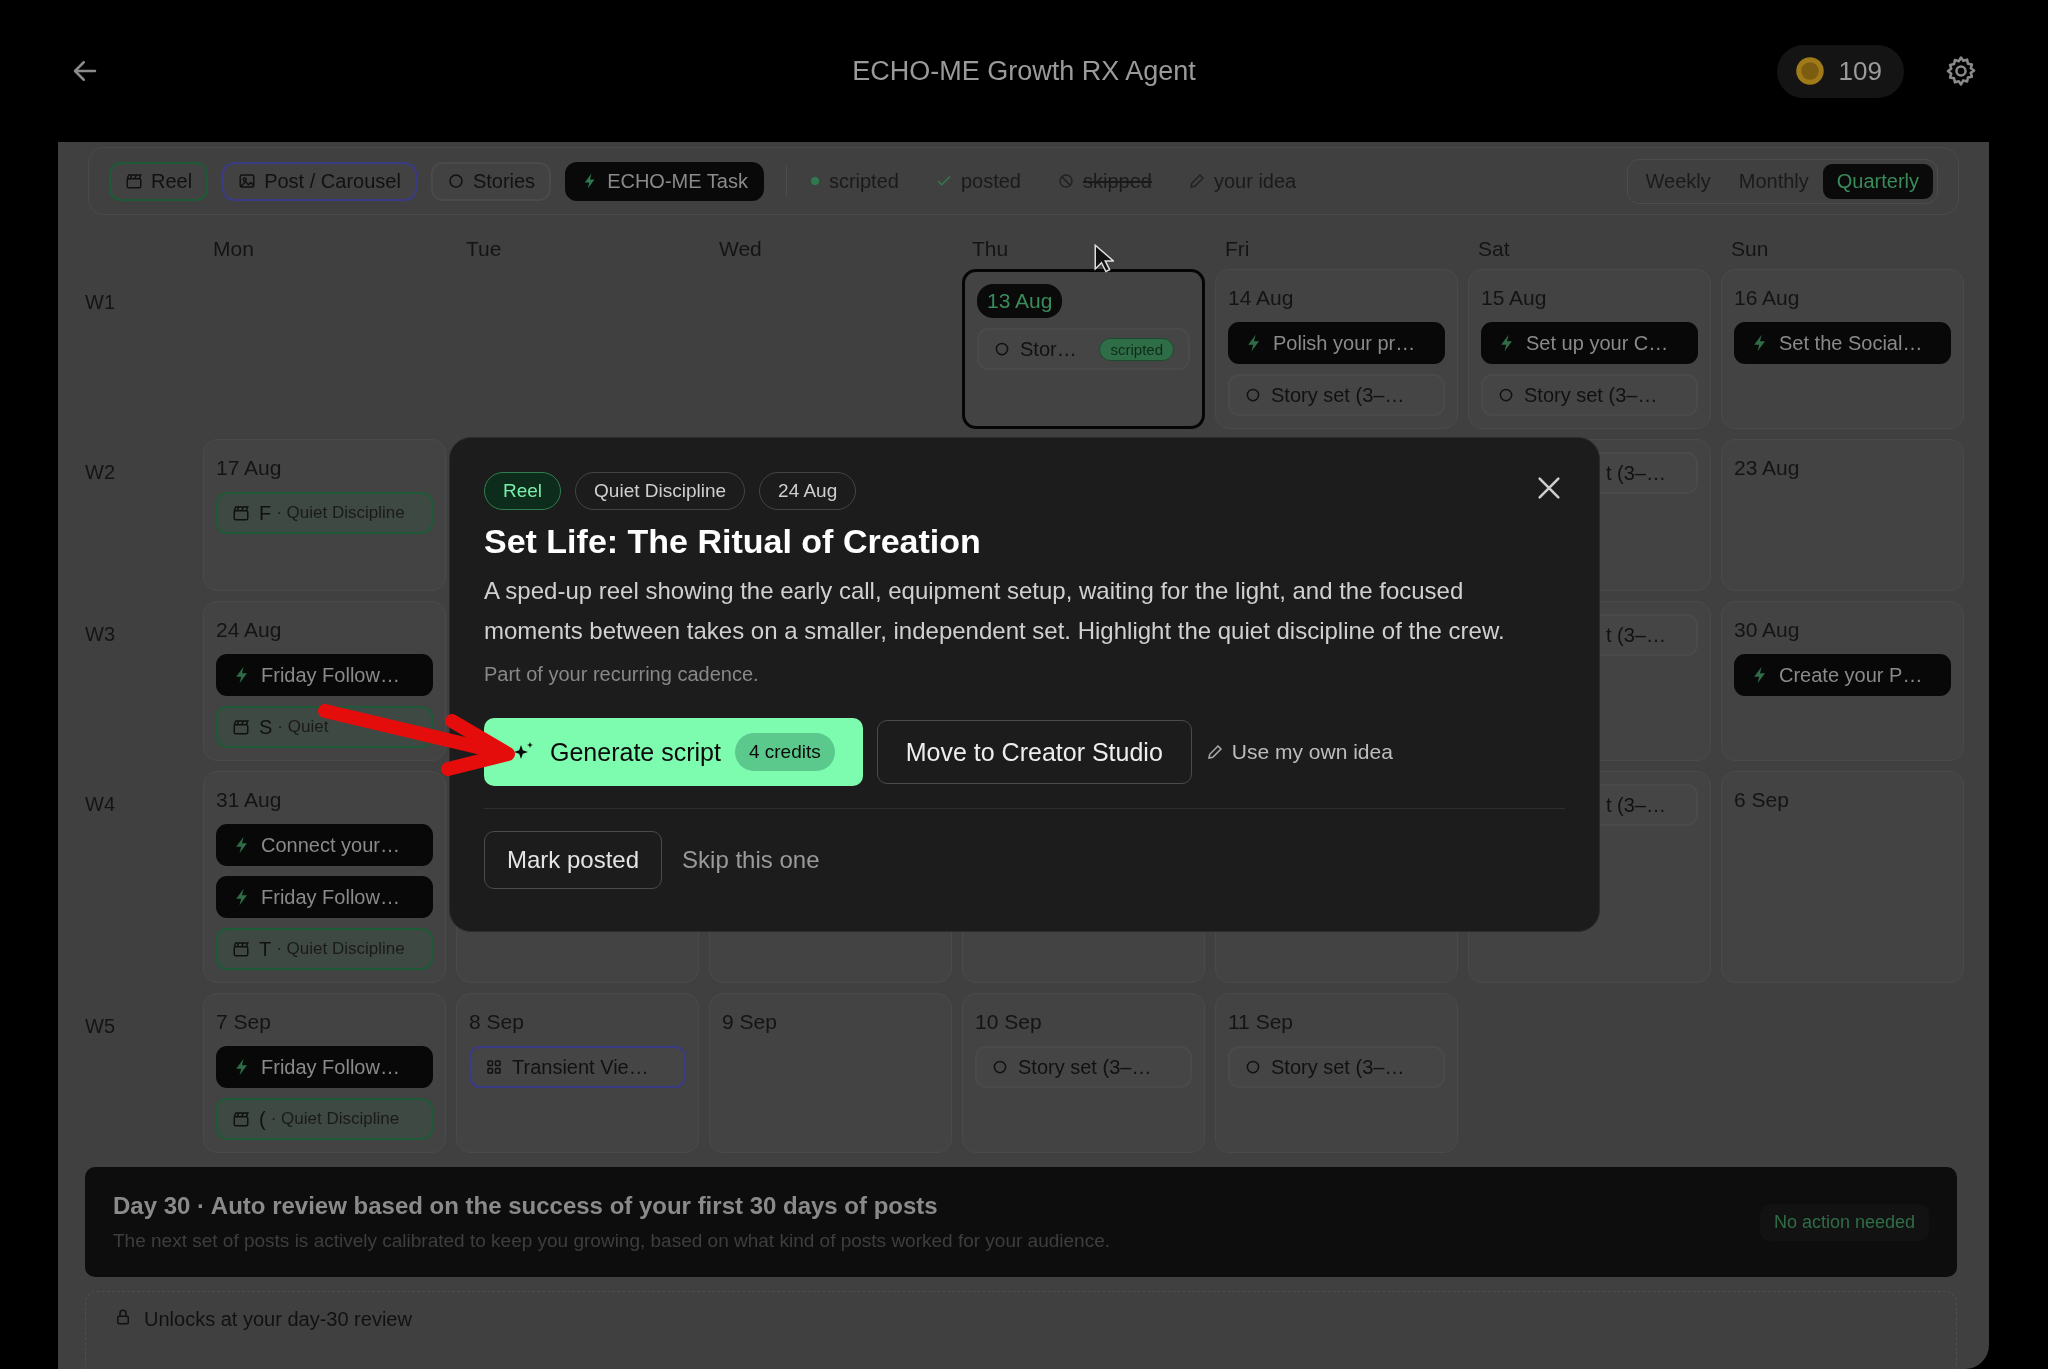  What do you see at coordinates (123, 1317) in the screenshot?
I see `lock-icon` at bounding box center [123, 1317].